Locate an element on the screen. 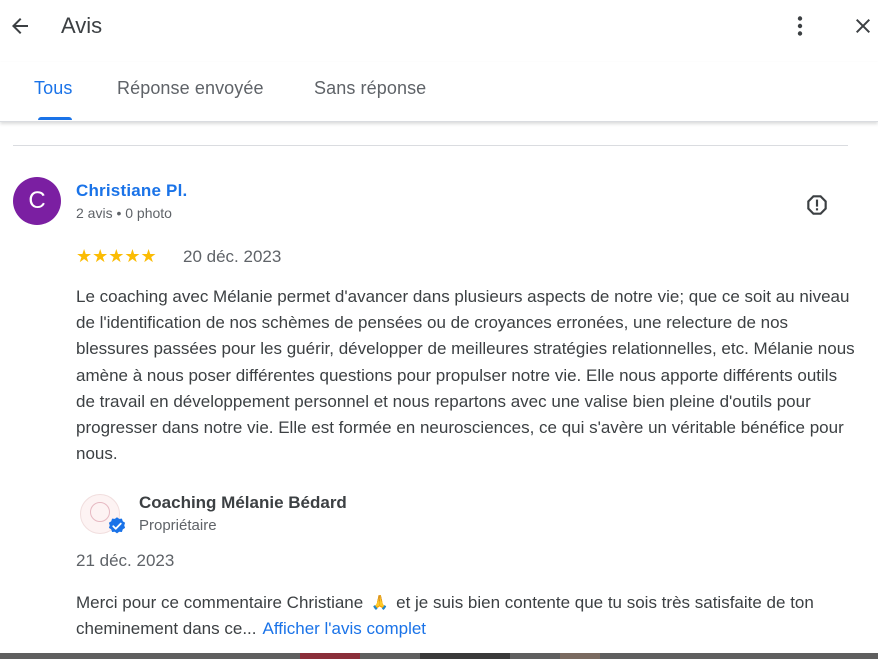 The image size is (878, 659). top-app-bar: Avis is located at coordinates (439, 26).